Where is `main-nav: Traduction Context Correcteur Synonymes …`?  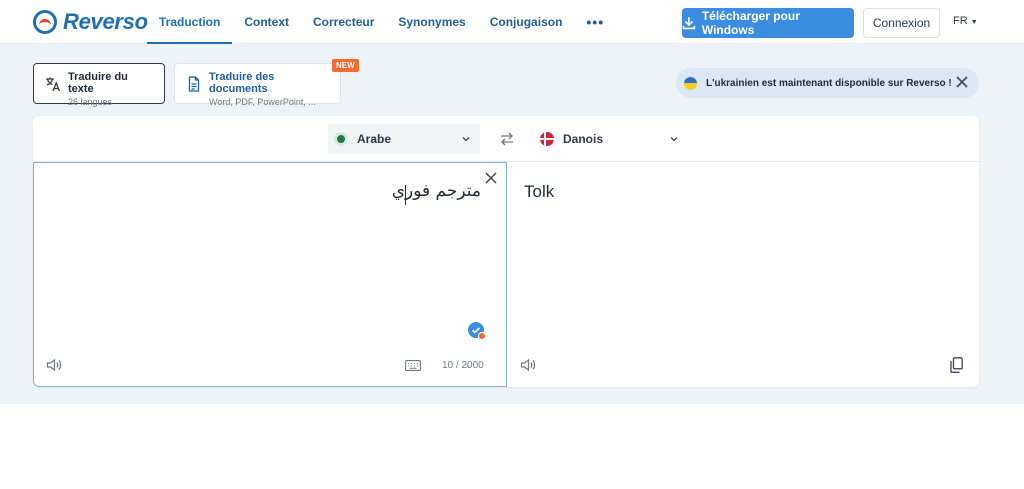
main-nav: Traduction Context Correcteur Synonymes … is located at coordinates (381, 22).